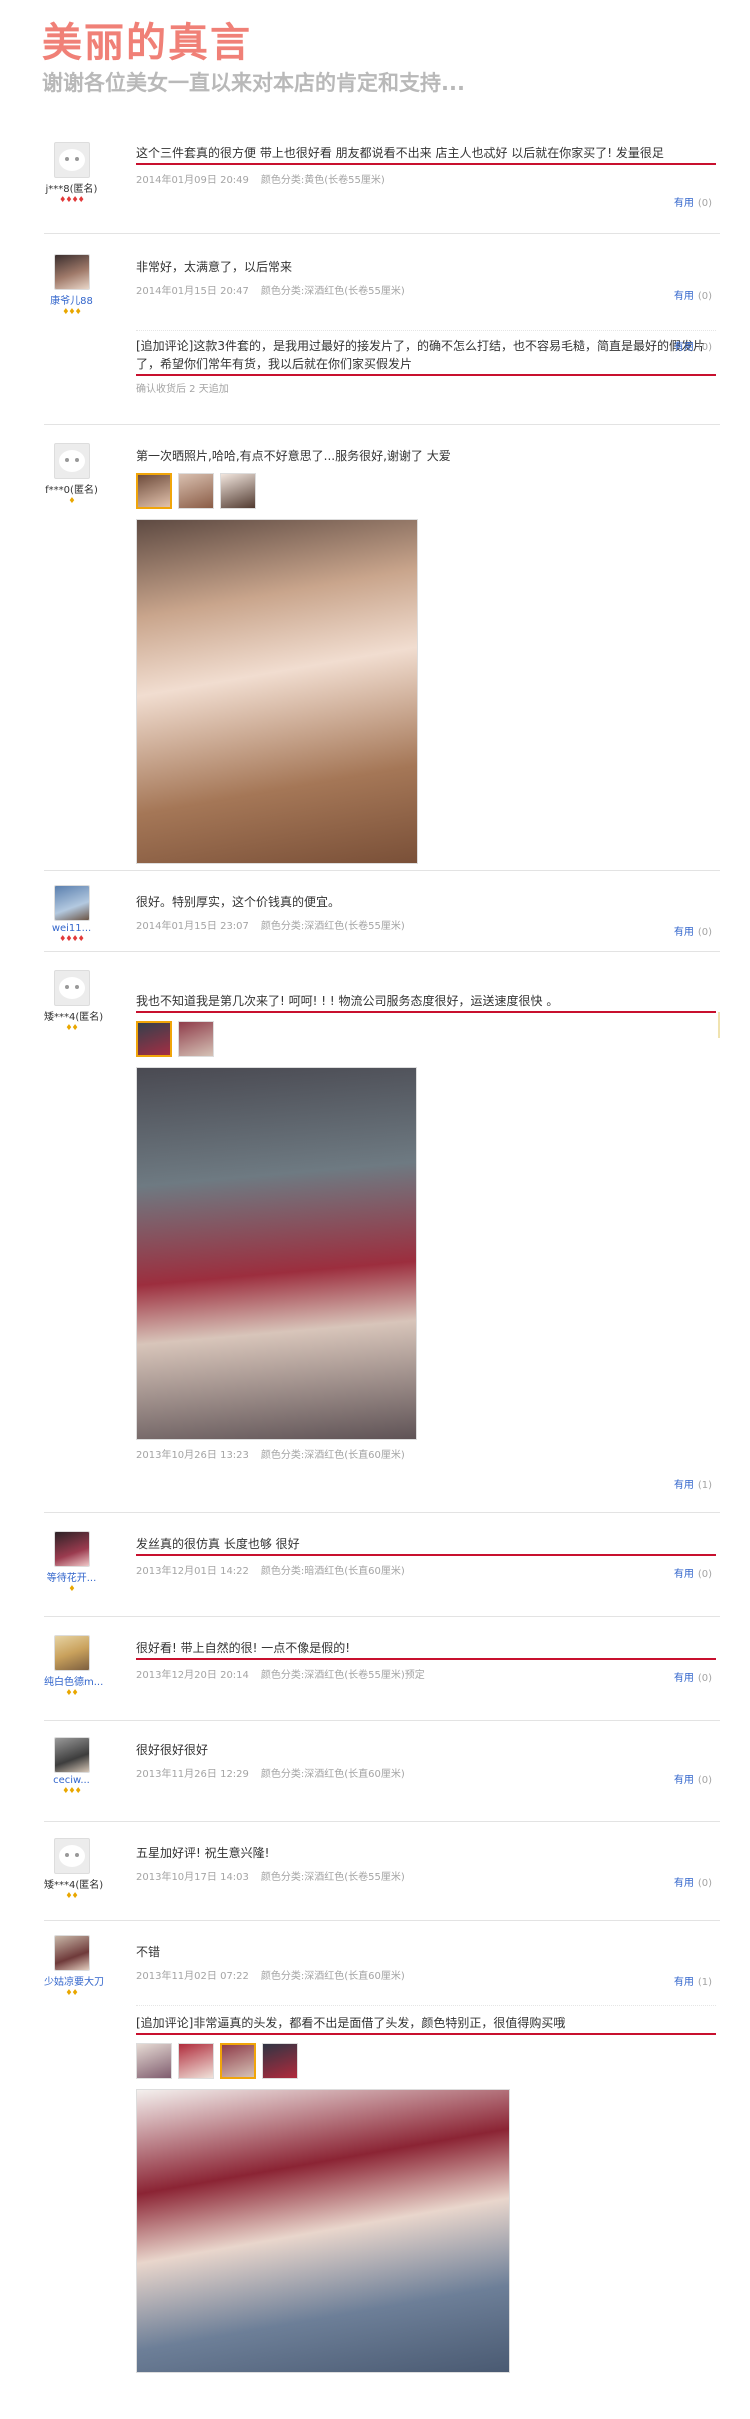 This screenshot has height=2419, width=750. What do you see at coordinates (214, 267) in the screenshot?
I see `review-text: 非常好，太满意了，以后常来` at bounding box center [214, 267].